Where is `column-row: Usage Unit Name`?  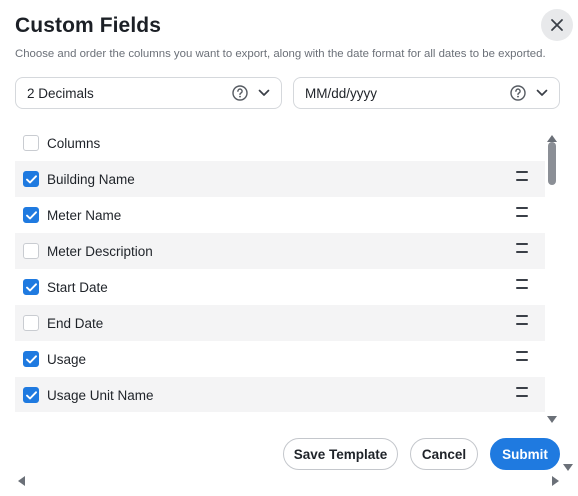 column-row: Usage Unit Name is located at coordinates (280, 394).